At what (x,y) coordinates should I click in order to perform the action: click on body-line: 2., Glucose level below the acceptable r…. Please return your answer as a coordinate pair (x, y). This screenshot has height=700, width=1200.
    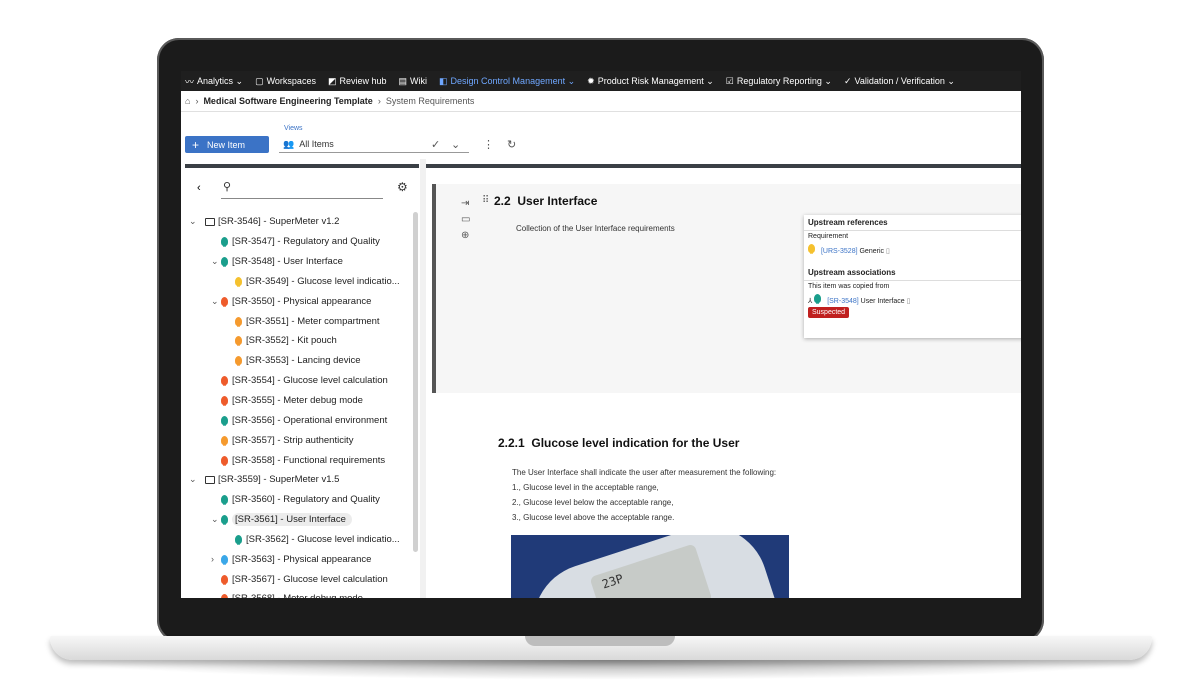
    Looking at the image, I should click on (593, 502).